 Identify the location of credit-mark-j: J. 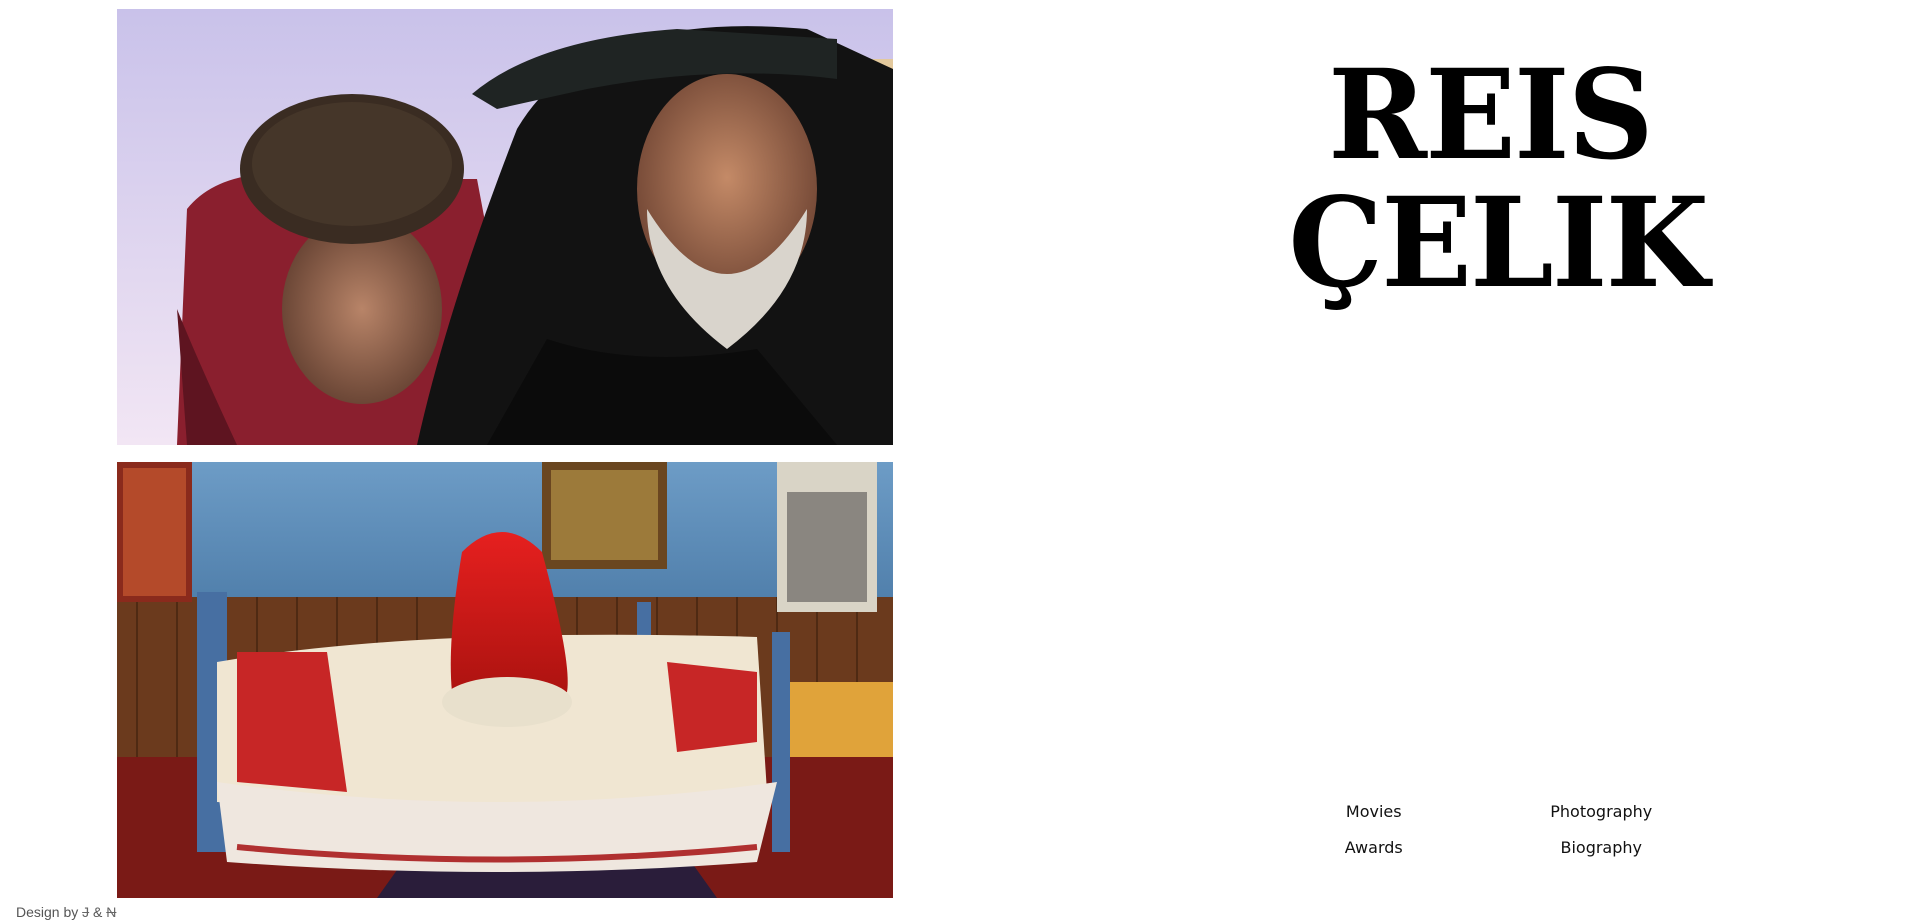
(85, 912).